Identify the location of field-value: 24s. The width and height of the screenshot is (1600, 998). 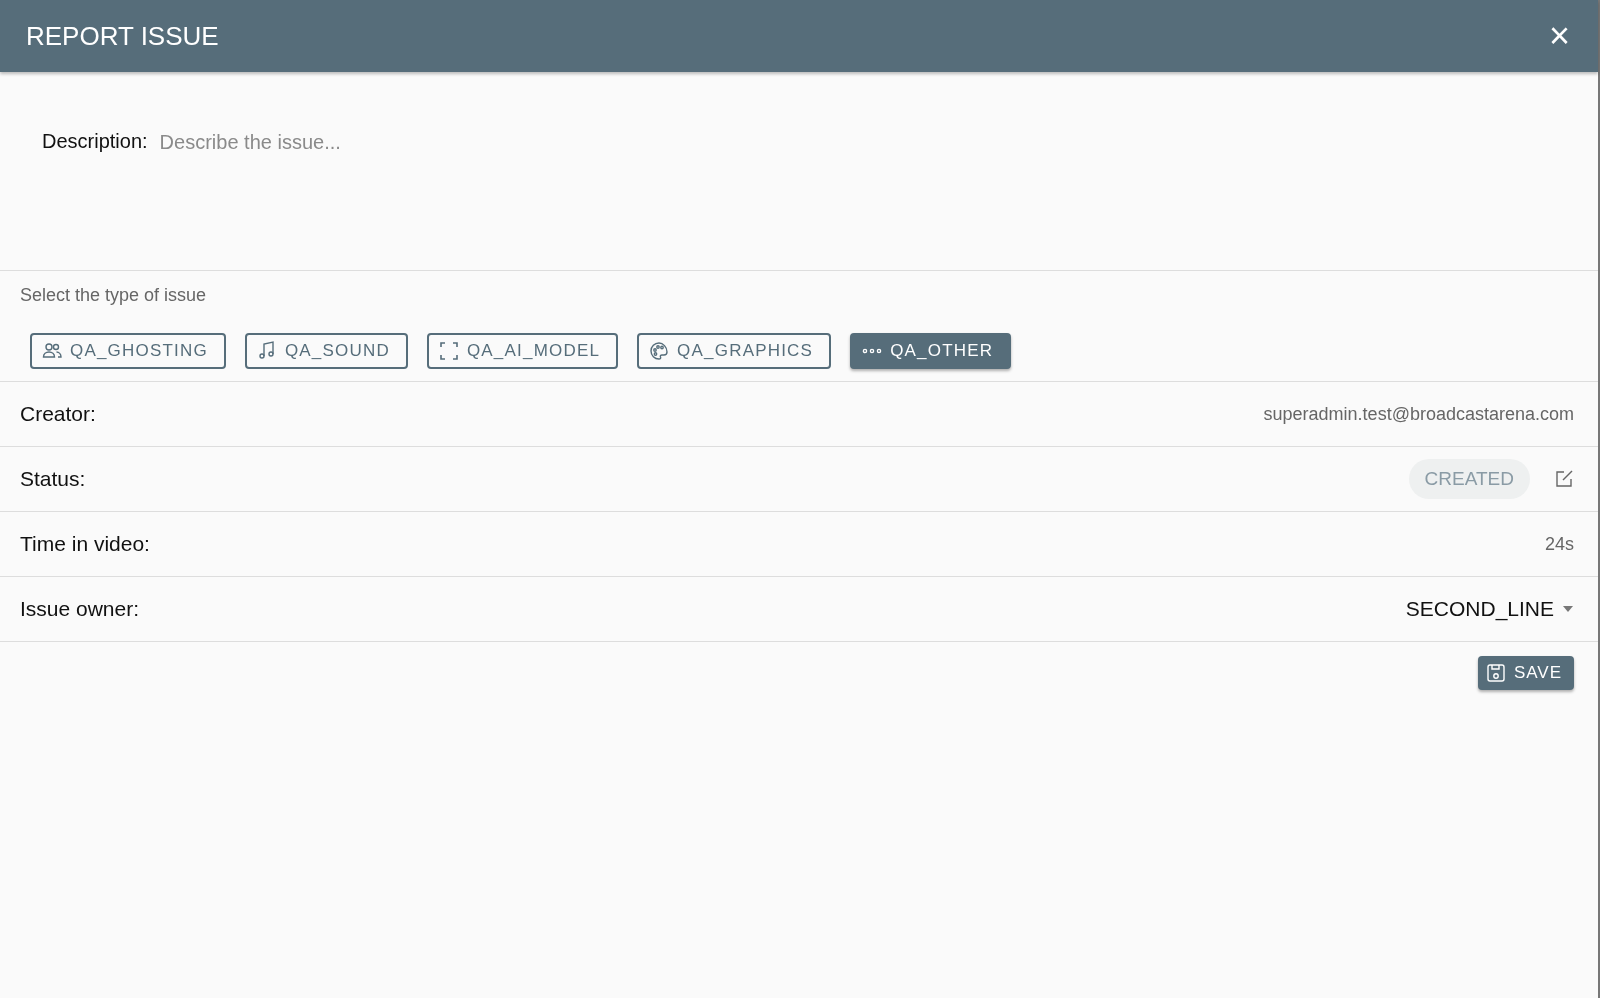
(1559, 544).